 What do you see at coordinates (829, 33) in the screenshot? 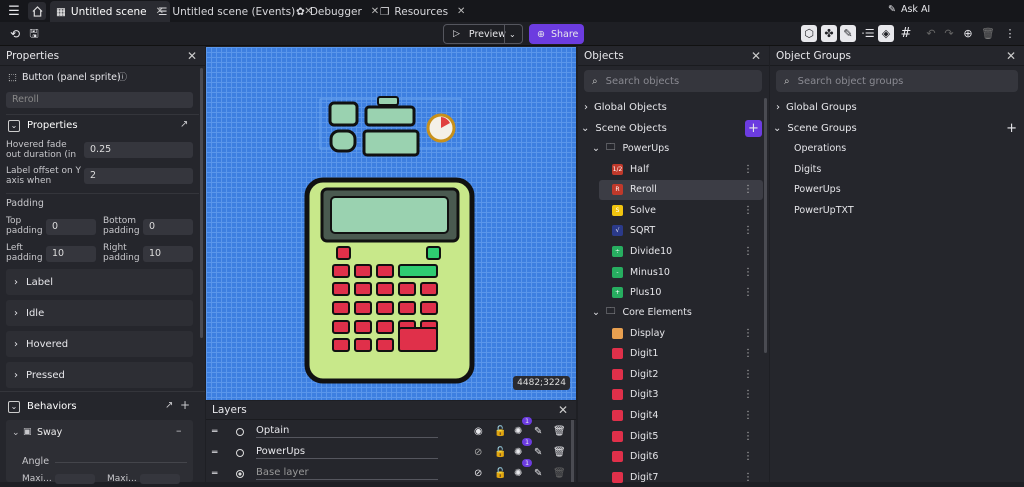
I see `groups-panel-icon: ✤` at bounding box center [829, 33].